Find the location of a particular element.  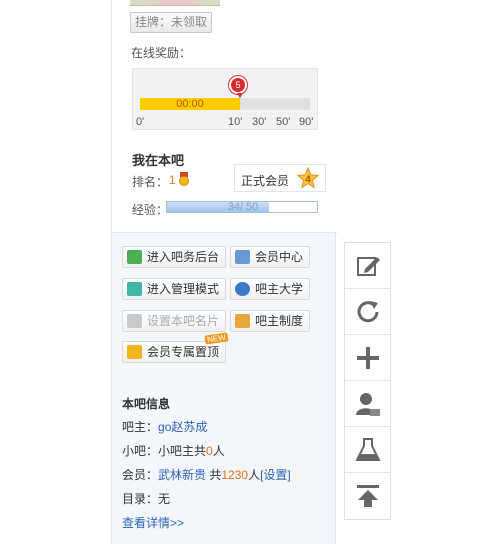

user-feedback-icon is located at coordinates (368, 404).